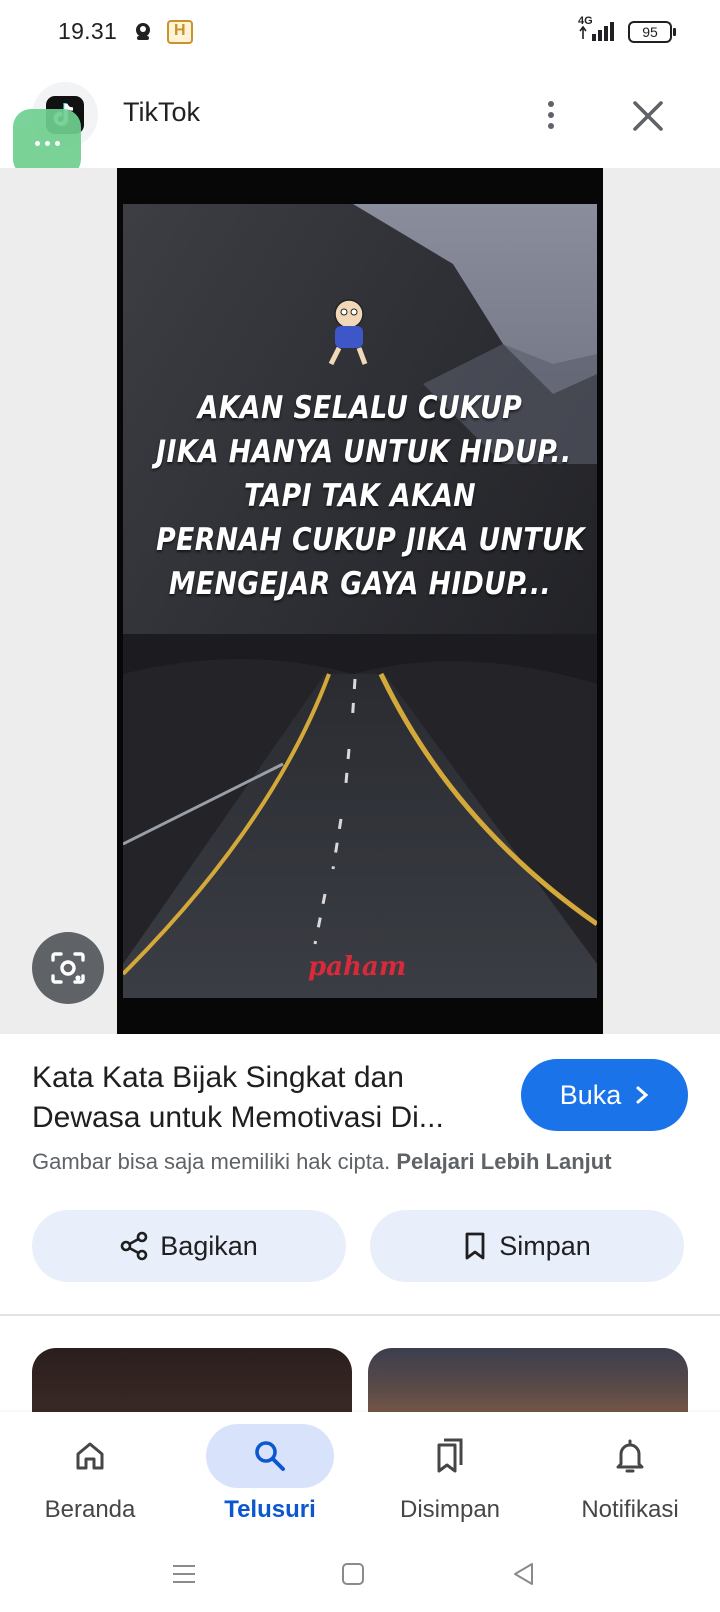 This screenshot has height=1612, width=720. What do you see at coordinates (360, 496) in the screenshot?
I see `quote-line: TAPI TAK AKAN` at bounding box center [360, 496].